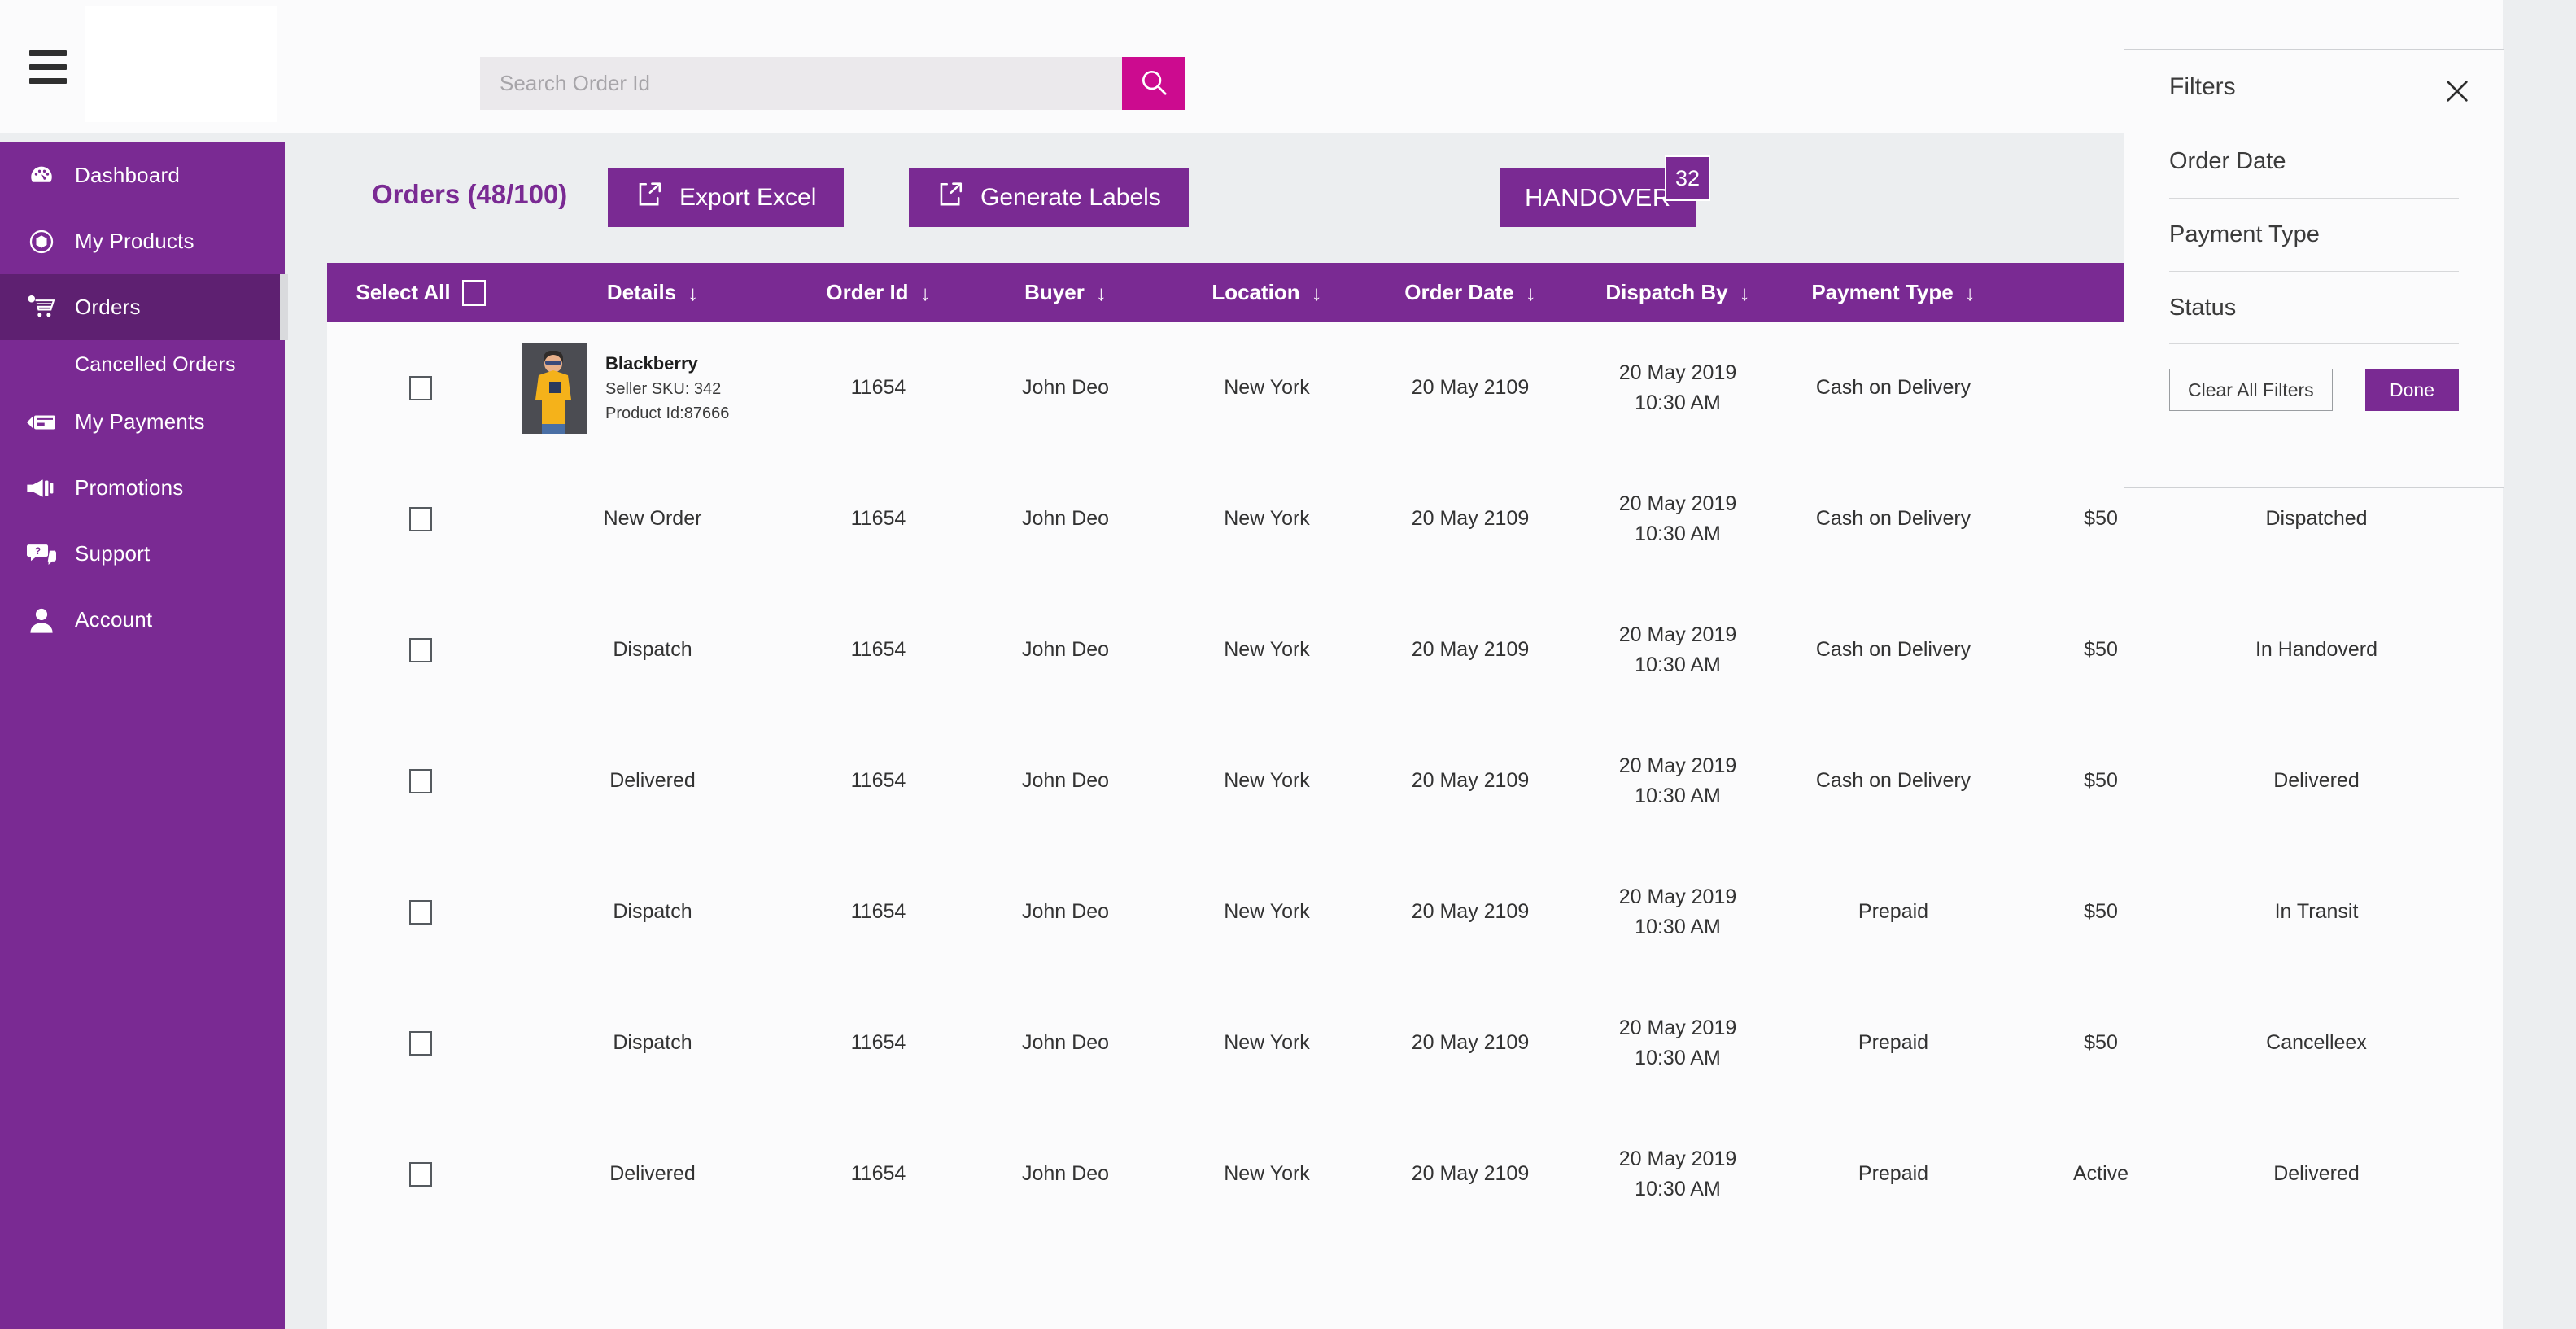 The width and height of the screenshot is (2576, 1329). I want to click on status-cell: In Handoverd, so click(2316, 650).